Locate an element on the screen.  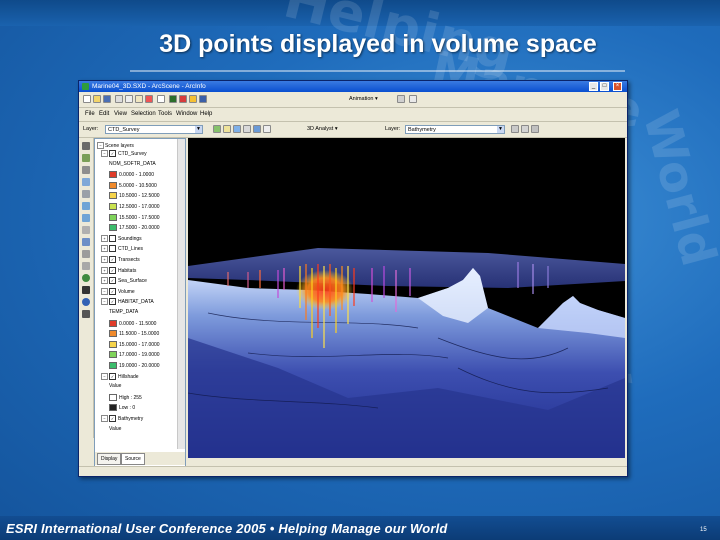
select-elements-icon is located at coordinates (86, 290).